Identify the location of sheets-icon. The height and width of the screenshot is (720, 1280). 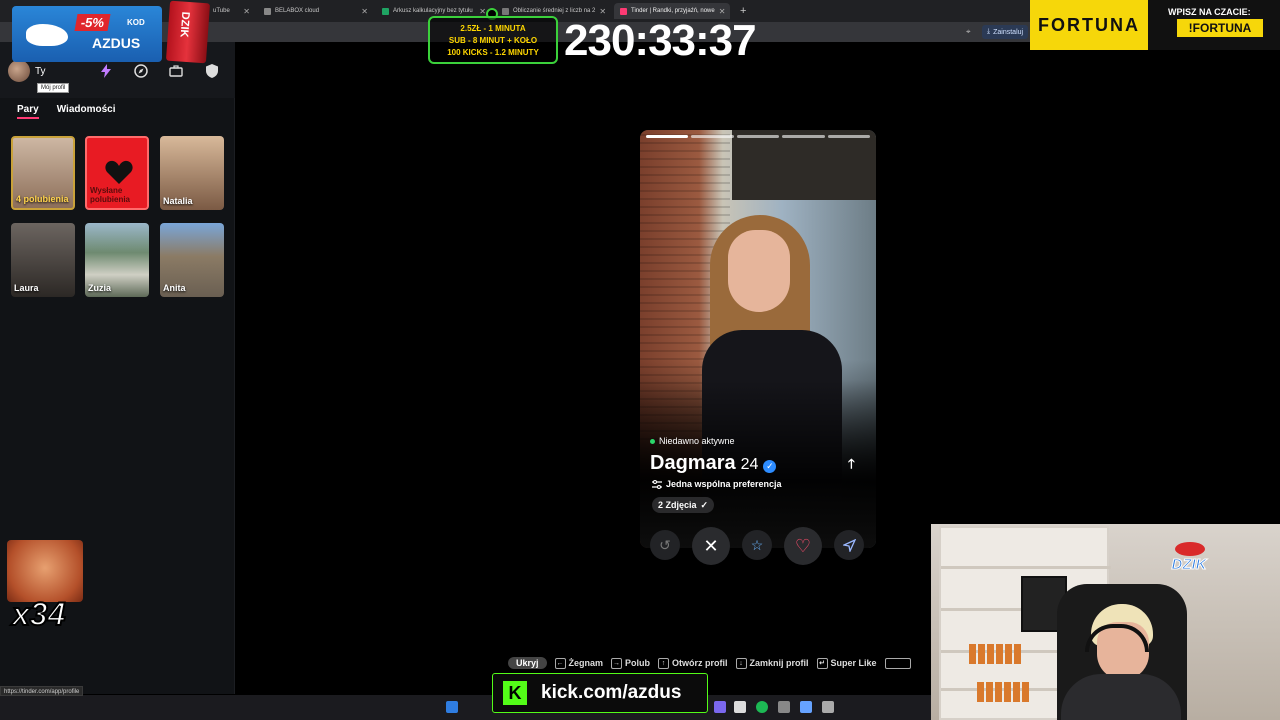
(385, 11).